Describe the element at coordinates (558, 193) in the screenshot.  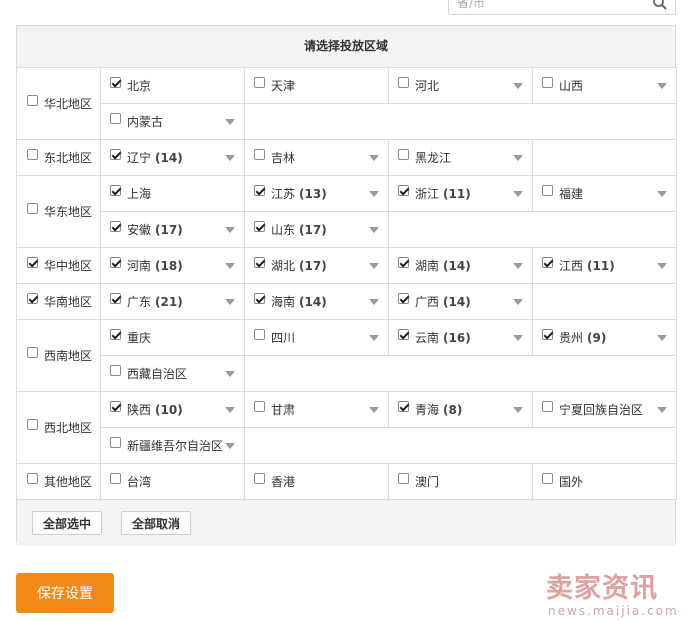
I see `province-checkbox-label: 福建` at that location.